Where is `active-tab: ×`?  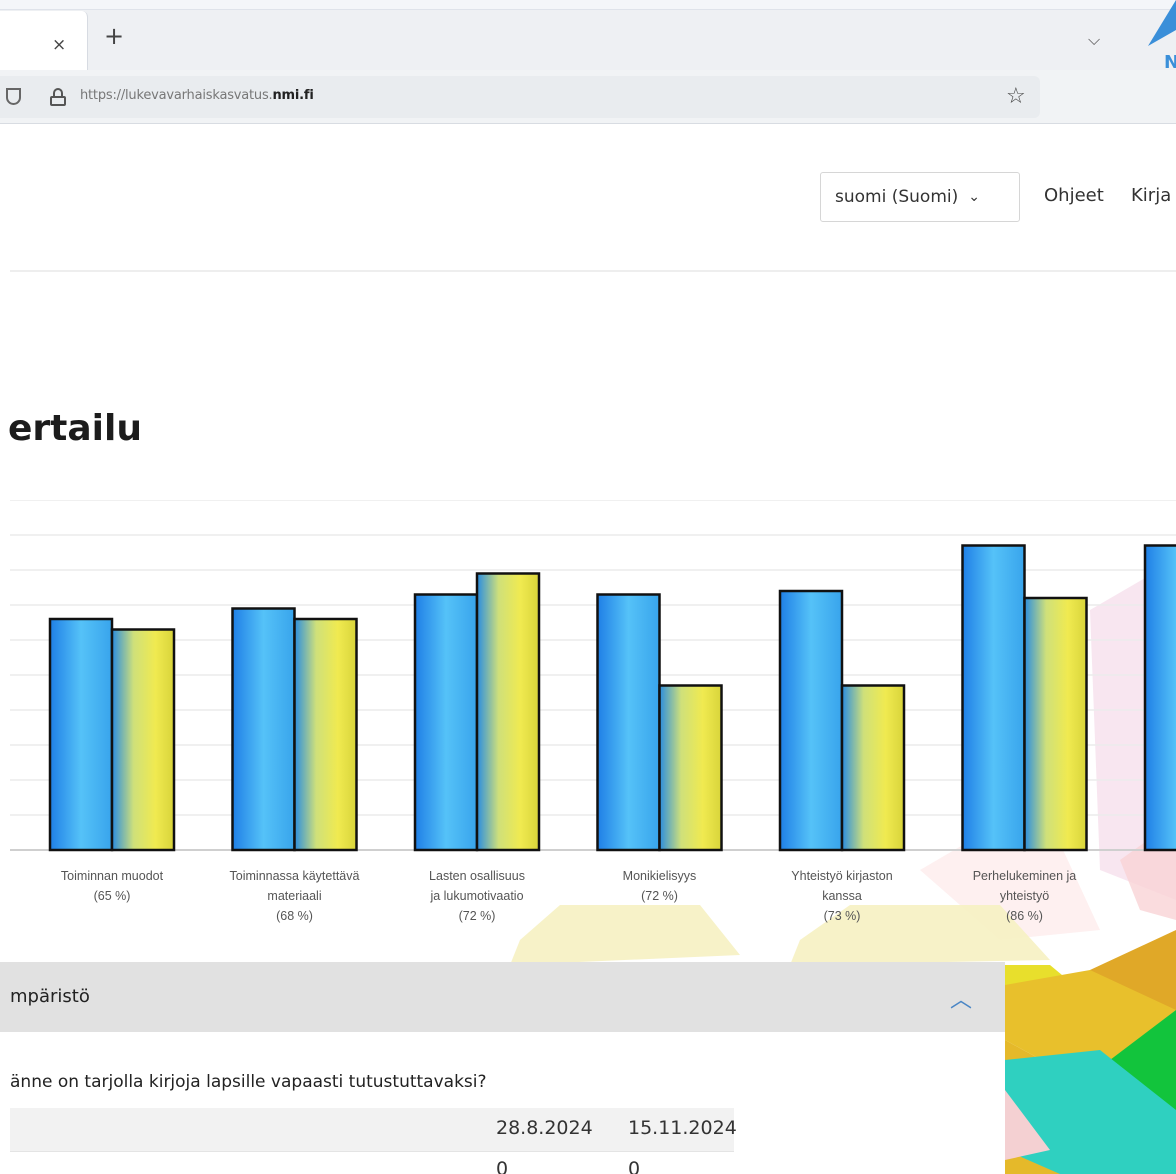 active-tab: × is located at coordinates (44, 41).